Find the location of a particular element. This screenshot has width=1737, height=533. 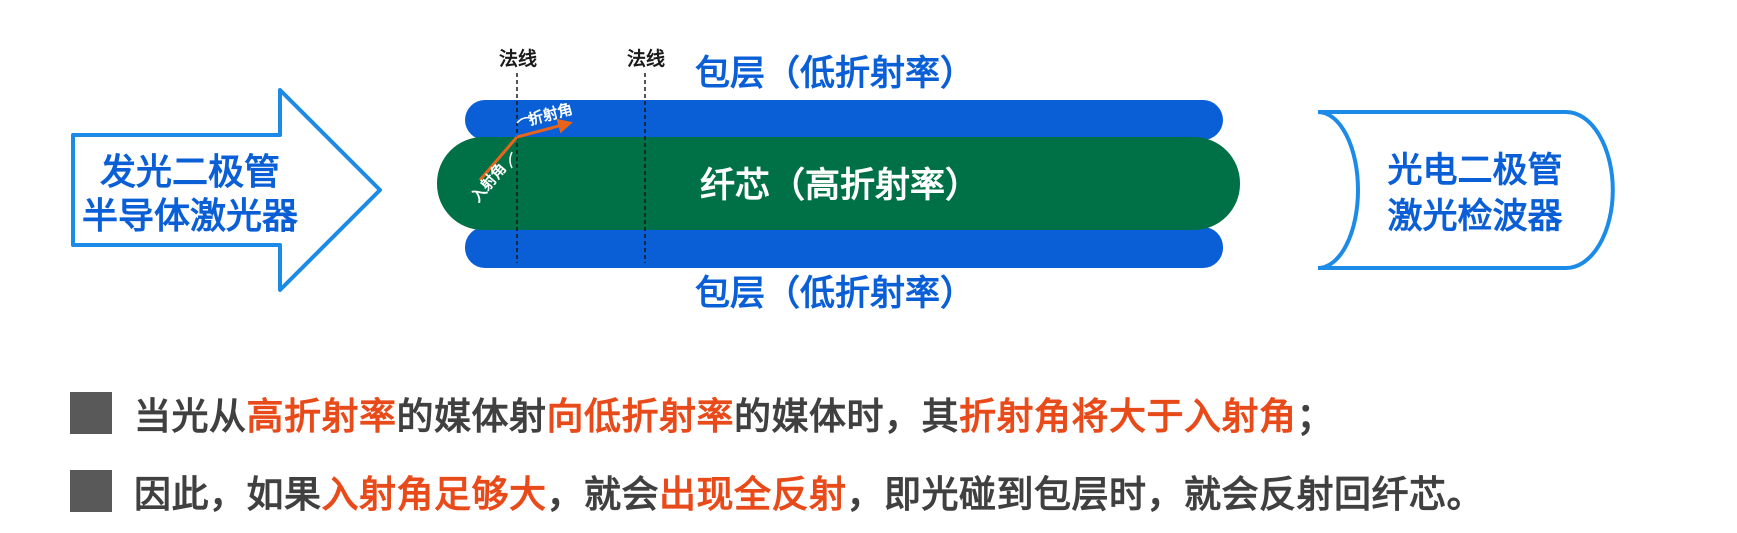

normal-label-2: 法线 is located at coordinates (646, 58).